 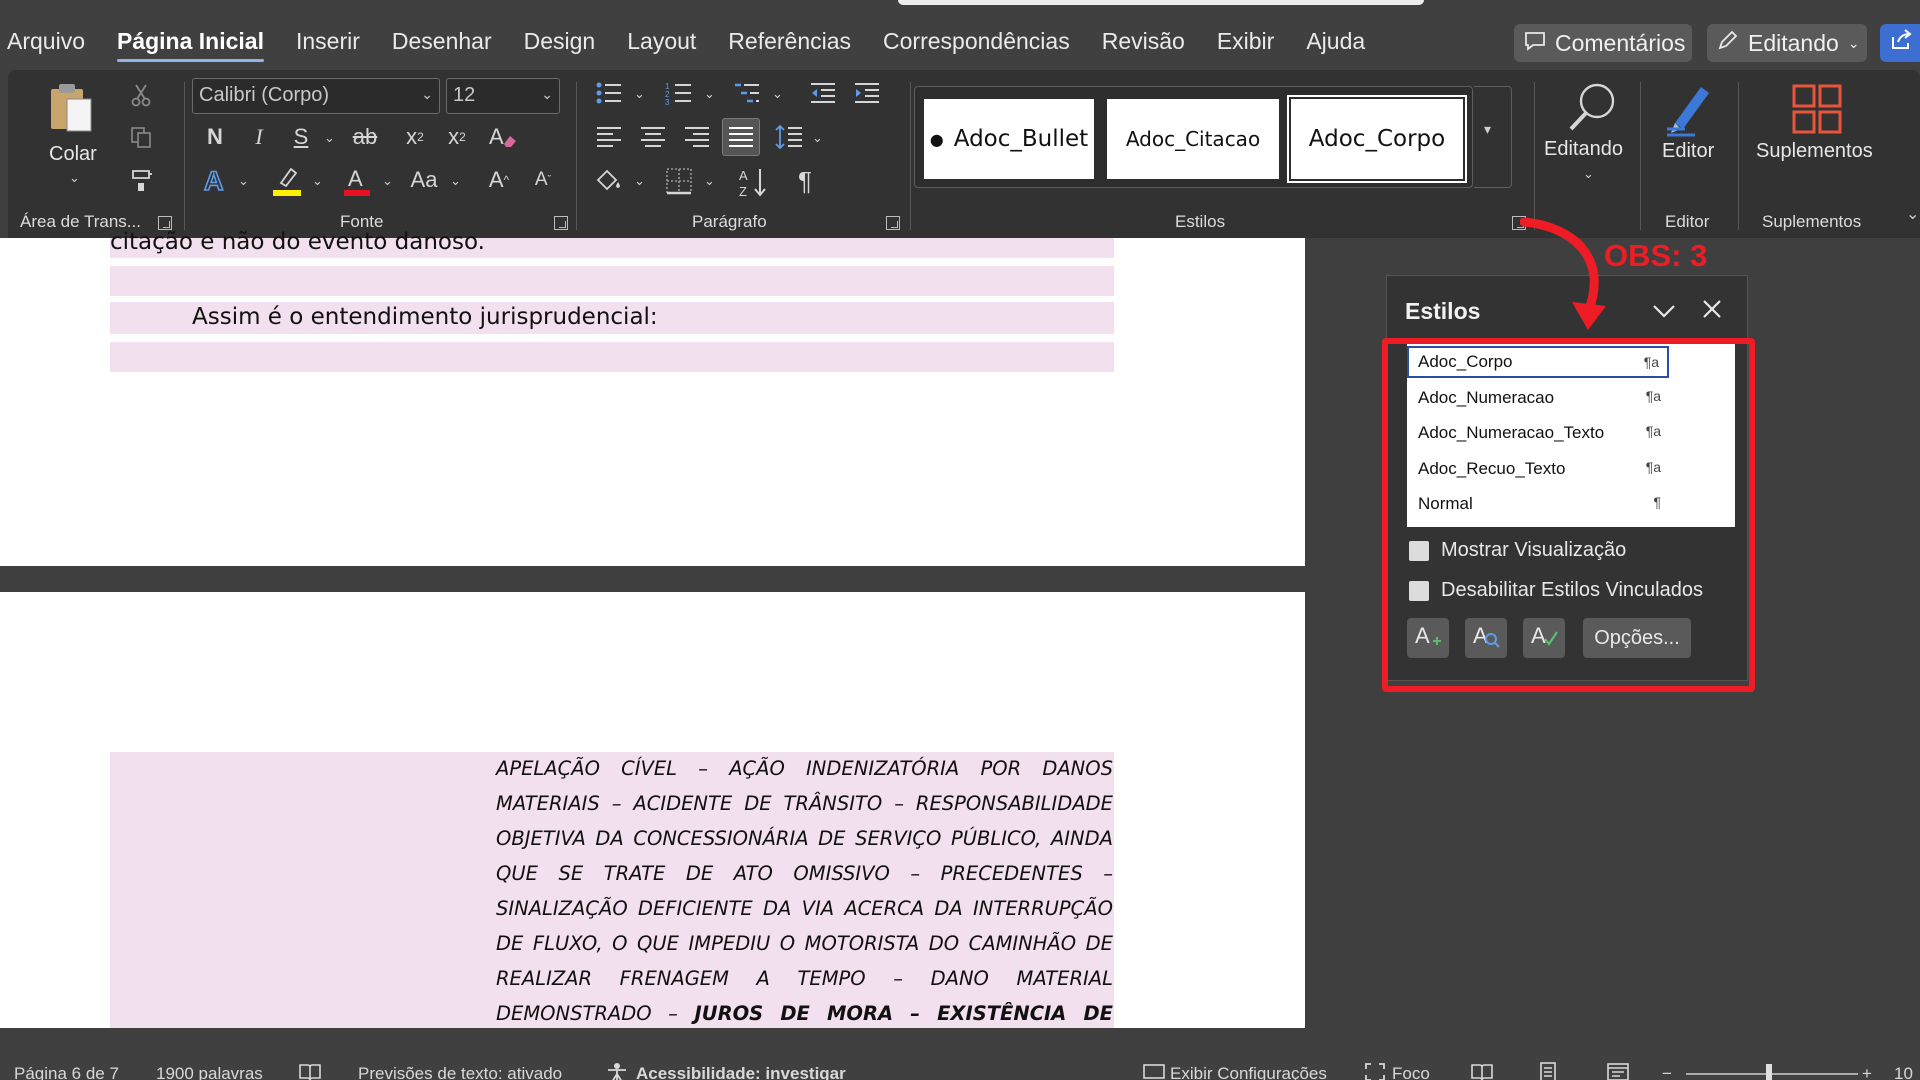 What do you see at coordinates (215, 137) in the screenshot?
I see `bold-icon: N` at bounding box center [215, 137].